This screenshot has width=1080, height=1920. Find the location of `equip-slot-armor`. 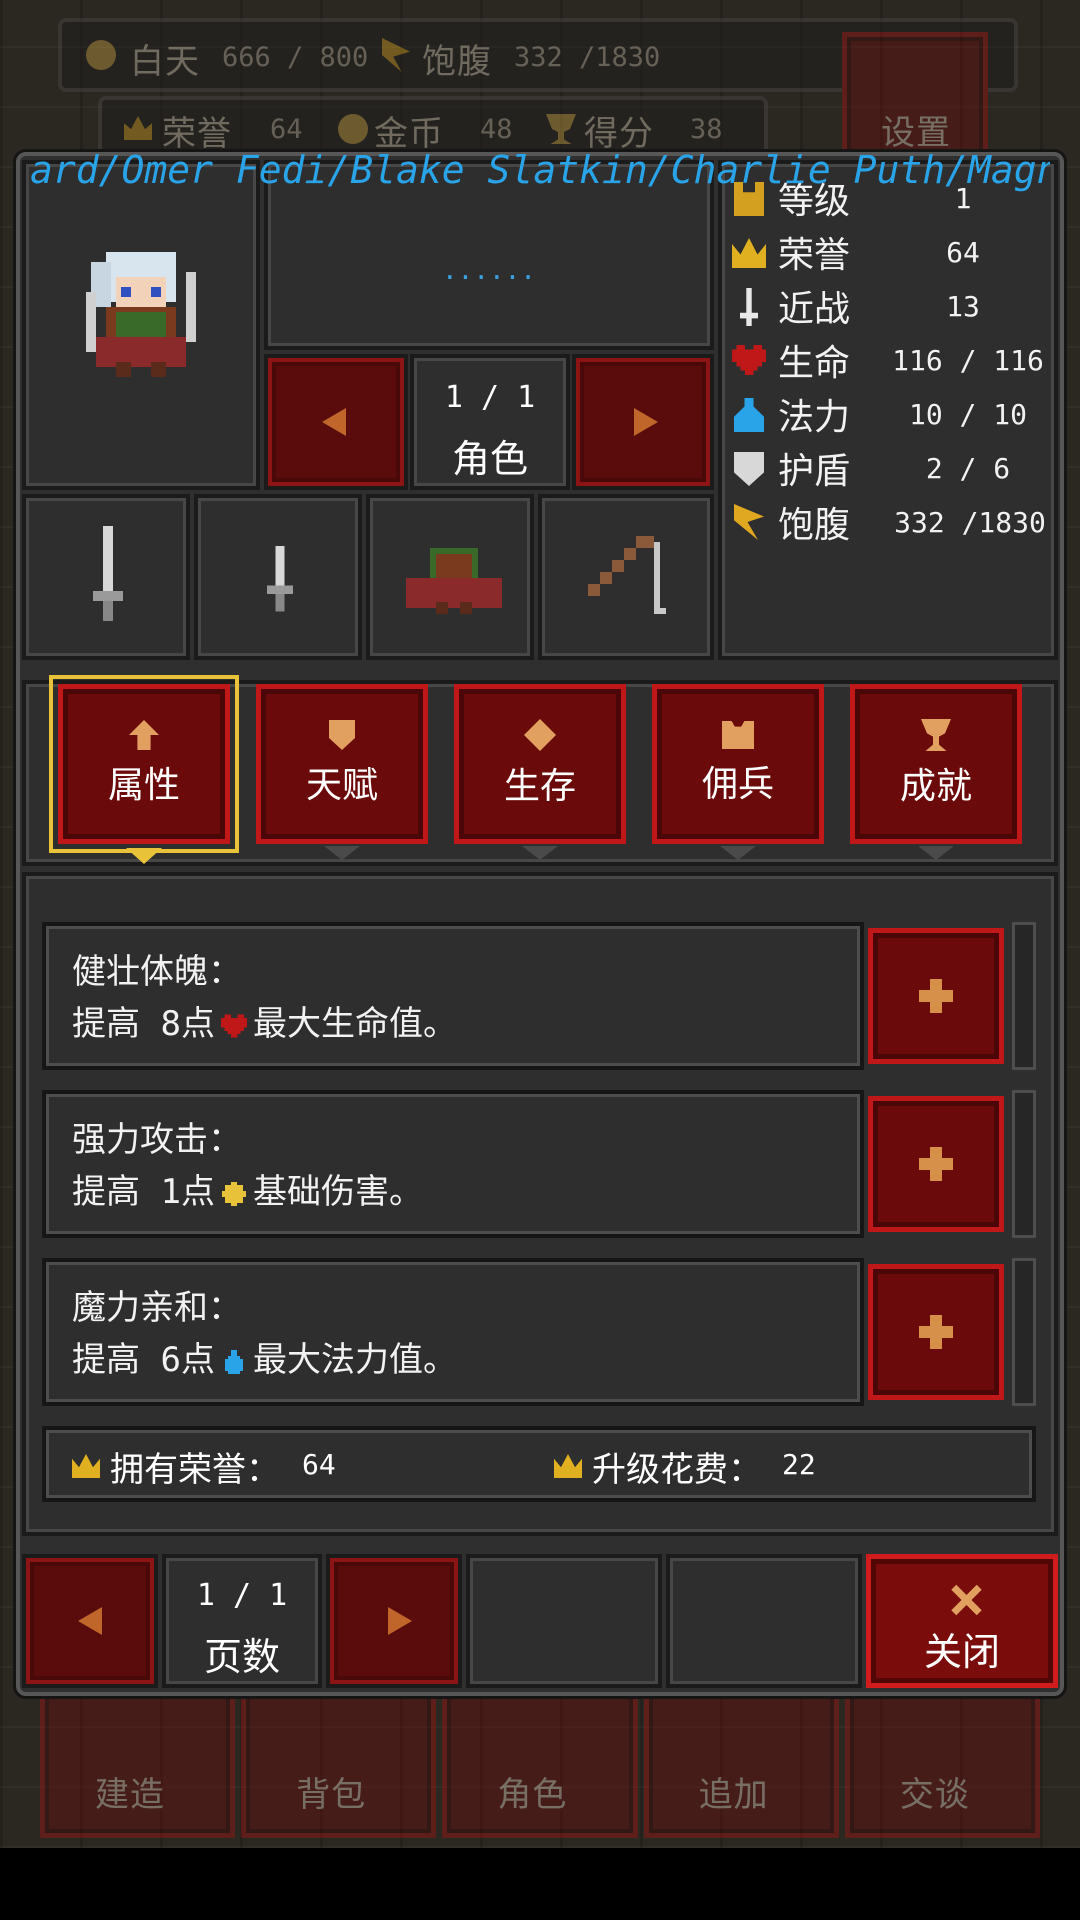

equip-slot-armor is located at coordinates (450, 577).